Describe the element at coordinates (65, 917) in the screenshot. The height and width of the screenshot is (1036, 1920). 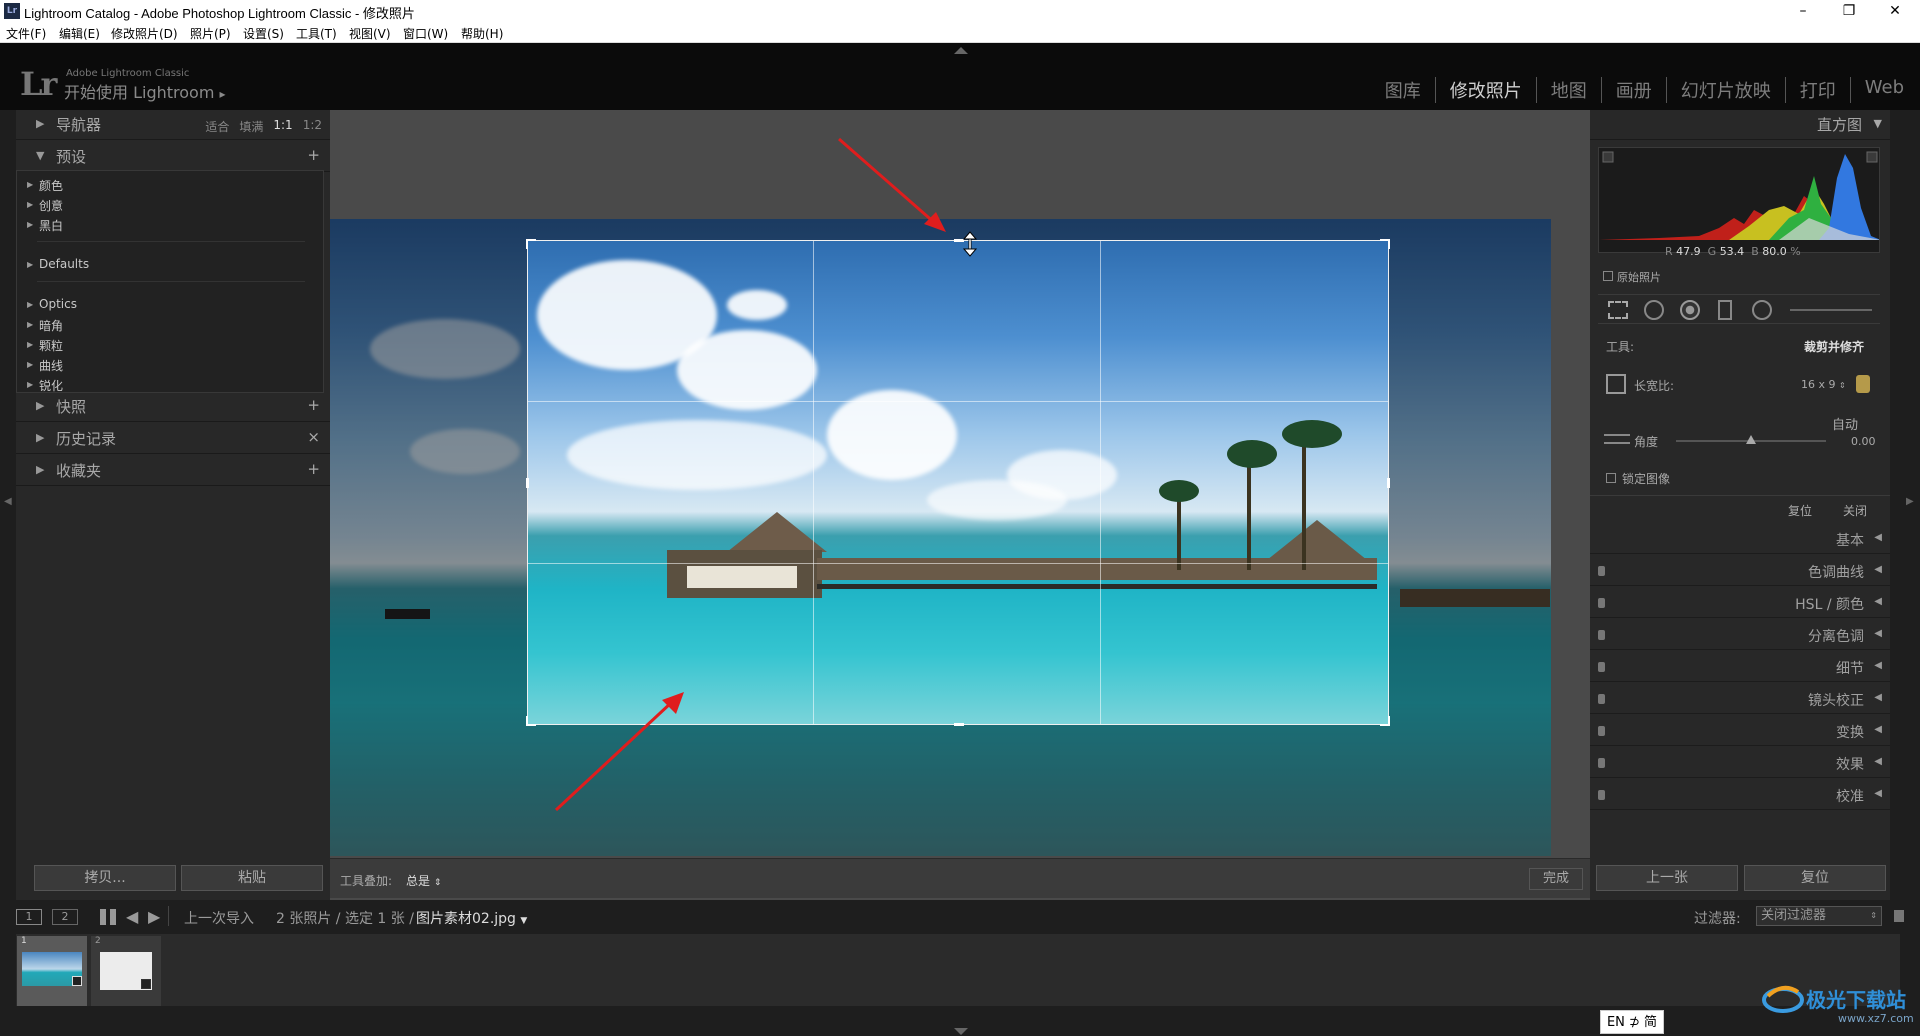
I see `view-2-button: 2` at that location.